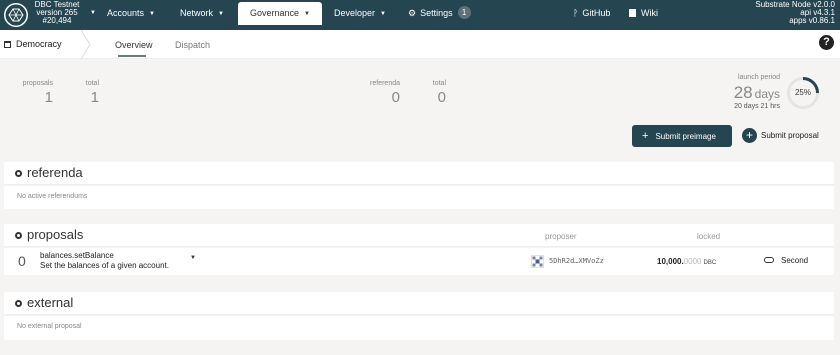 This screenshot has height=355, width=840. I want to click on summary-proposals-value: 1, so click(48, 97).